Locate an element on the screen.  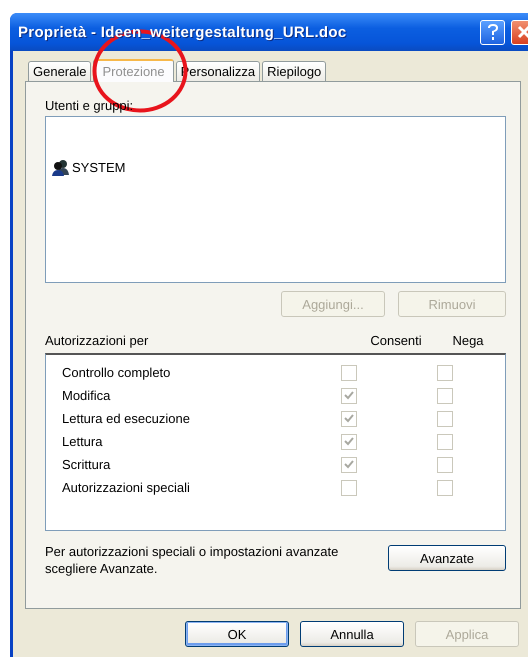
close-icon is located at coordinates (522, 32).